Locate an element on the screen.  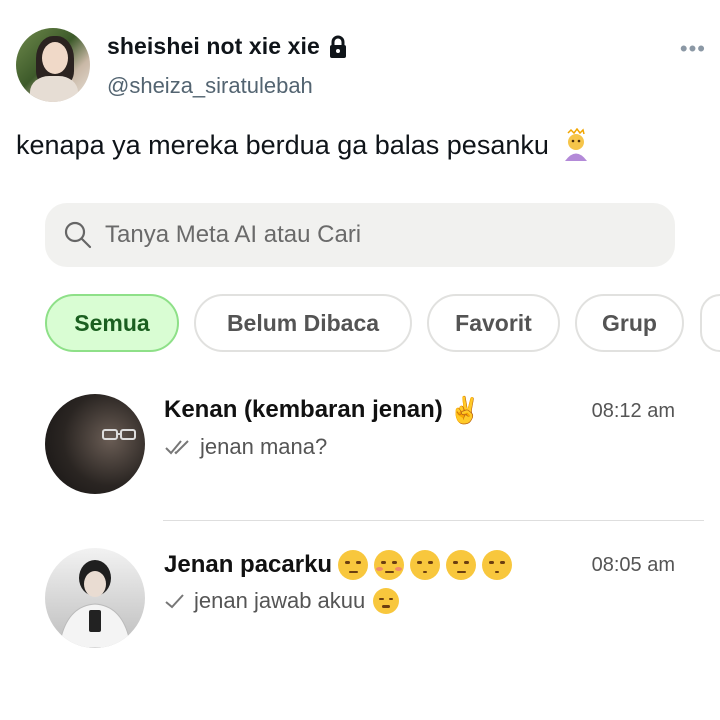
display-name: sheishei not xie xie is located at coordinates (227, 46).